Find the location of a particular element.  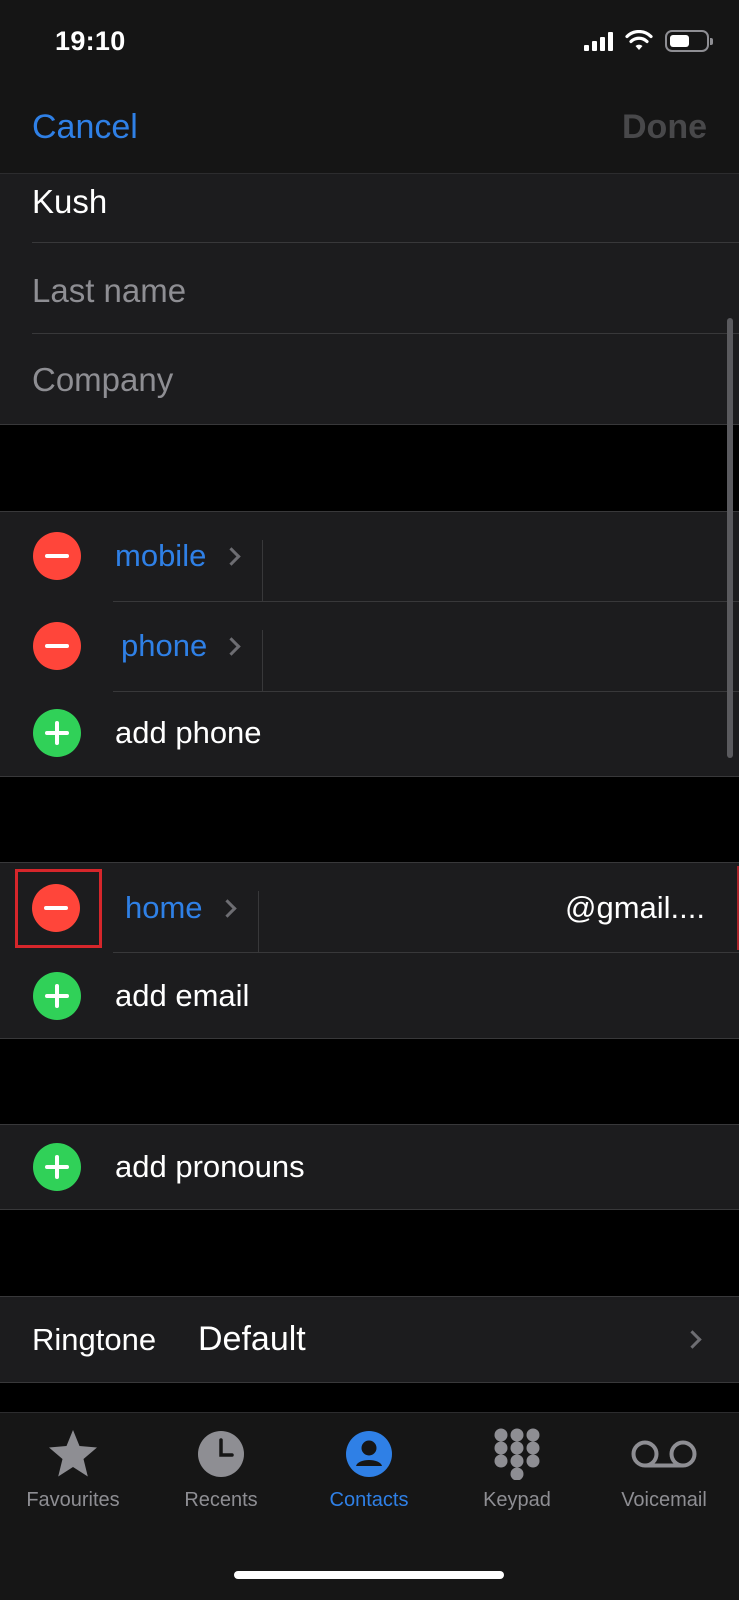

company-field: Company is located at coordinates (369, 379).